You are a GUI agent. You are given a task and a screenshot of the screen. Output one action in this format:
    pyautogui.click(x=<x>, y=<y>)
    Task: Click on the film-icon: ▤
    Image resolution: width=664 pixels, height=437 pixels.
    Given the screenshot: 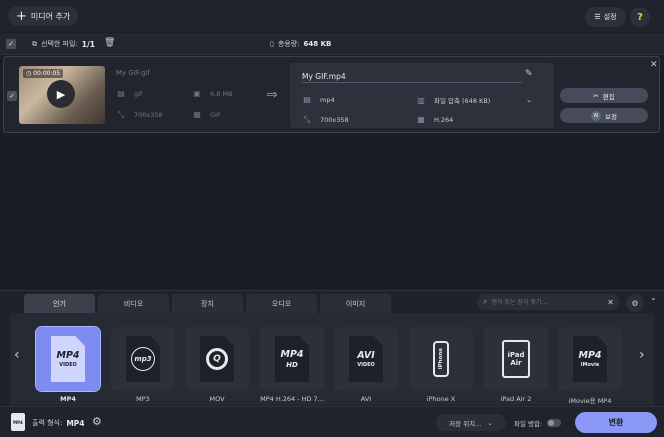 What is the action you would take?
    pyautogui.click(x=121, y=93)
    